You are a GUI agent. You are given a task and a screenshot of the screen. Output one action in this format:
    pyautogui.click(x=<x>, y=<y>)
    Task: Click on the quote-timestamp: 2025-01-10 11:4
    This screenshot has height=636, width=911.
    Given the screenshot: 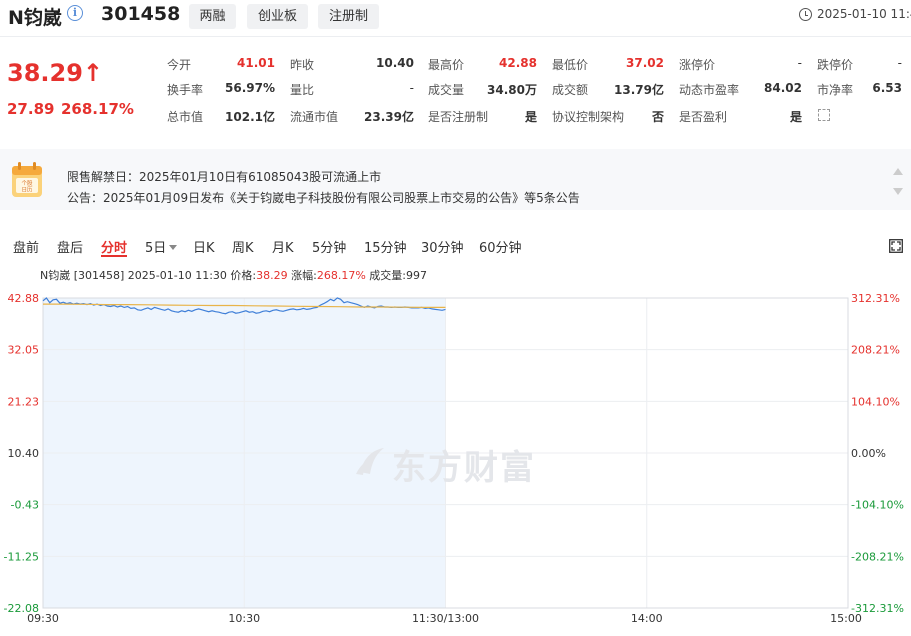 What is the action you would take?
    pyautogui.click(x=864, y=14)
    